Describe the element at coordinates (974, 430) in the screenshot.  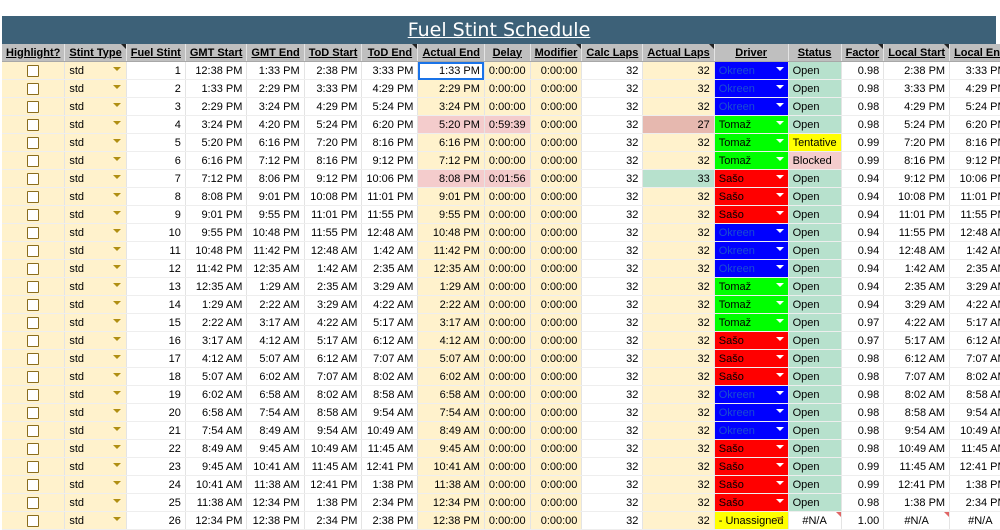
I see `local-end-cell: 10:49 AM` at that location.